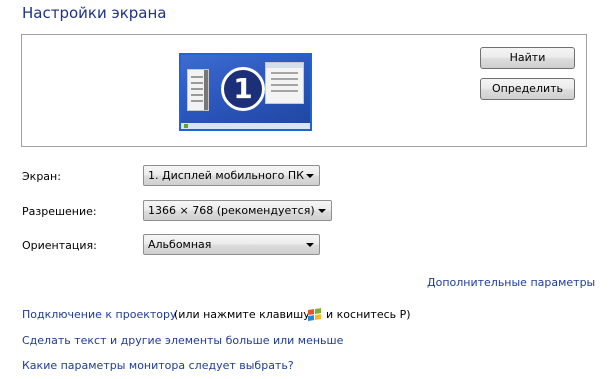 The image size is (615, 379). I want to click on display-select-value: 1. Дисплей мобильного ПК, so click(226, 175).